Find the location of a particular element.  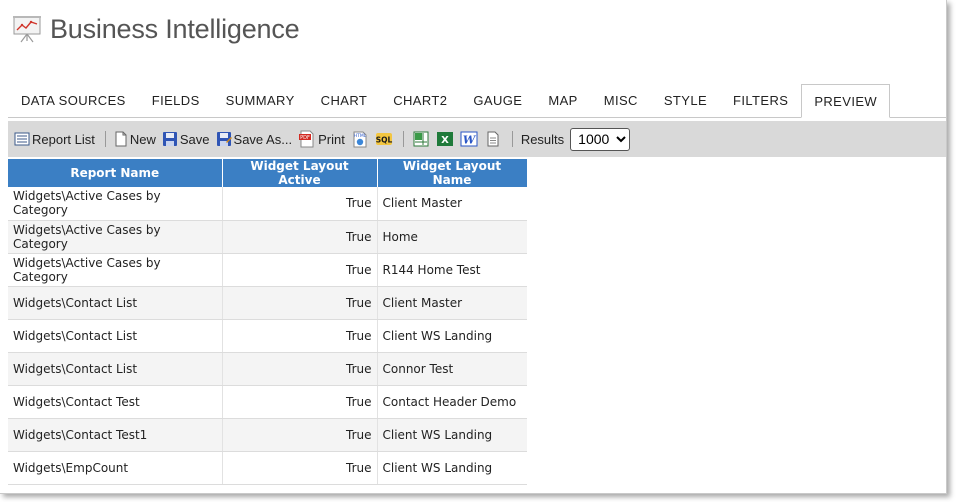

table-row: Widgets\Contact List True Connor Test is located at coordinates (267, 369).